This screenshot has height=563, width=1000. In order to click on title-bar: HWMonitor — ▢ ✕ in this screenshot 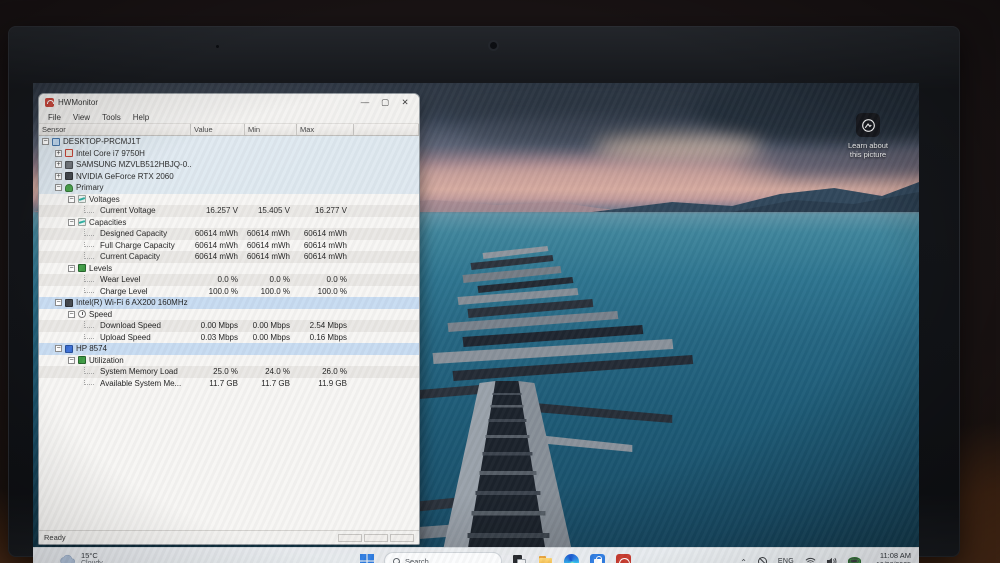, I will do `click(229, 102)`.